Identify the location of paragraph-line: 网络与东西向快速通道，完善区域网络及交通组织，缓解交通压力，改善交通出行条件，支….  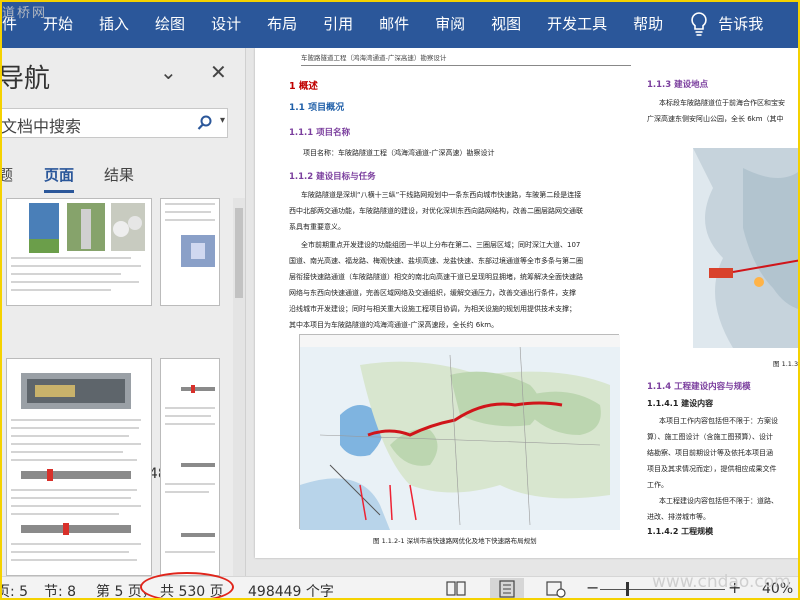
(432, 293).